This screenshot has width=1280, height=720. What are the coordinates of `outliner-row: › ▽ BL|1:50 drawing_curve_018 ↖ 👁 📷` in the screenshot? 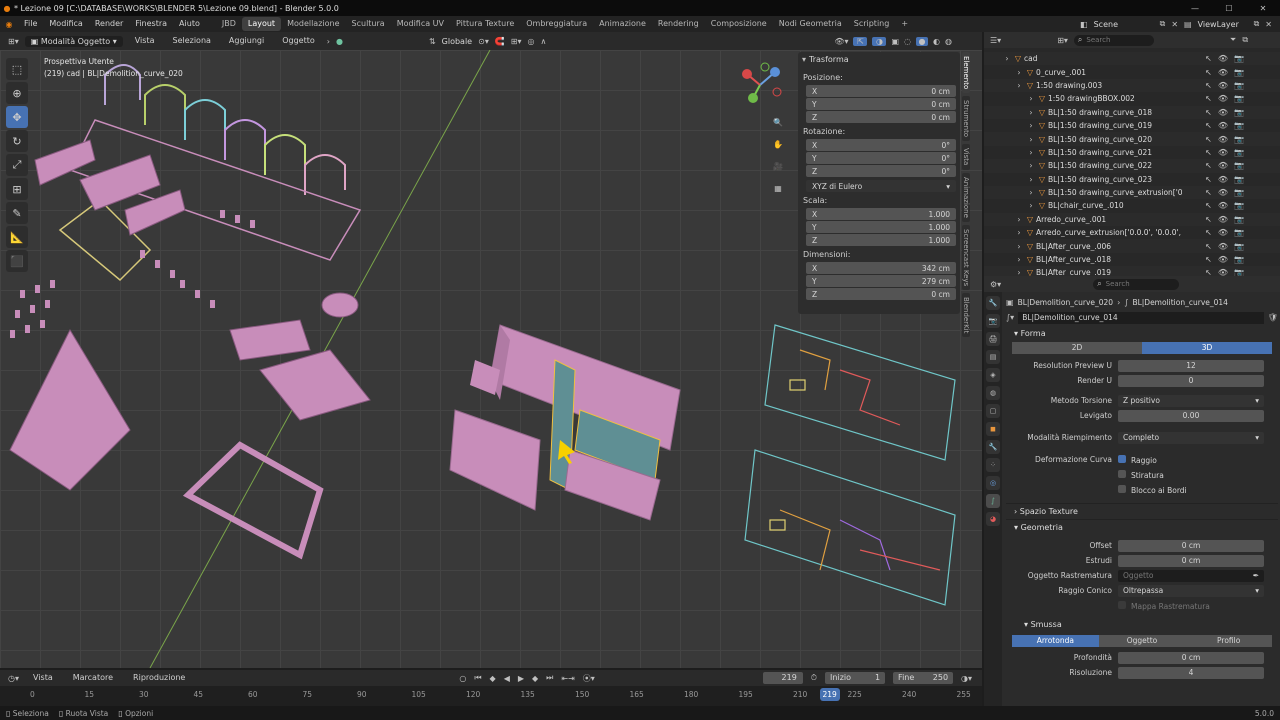 It's located at (1132, 112).